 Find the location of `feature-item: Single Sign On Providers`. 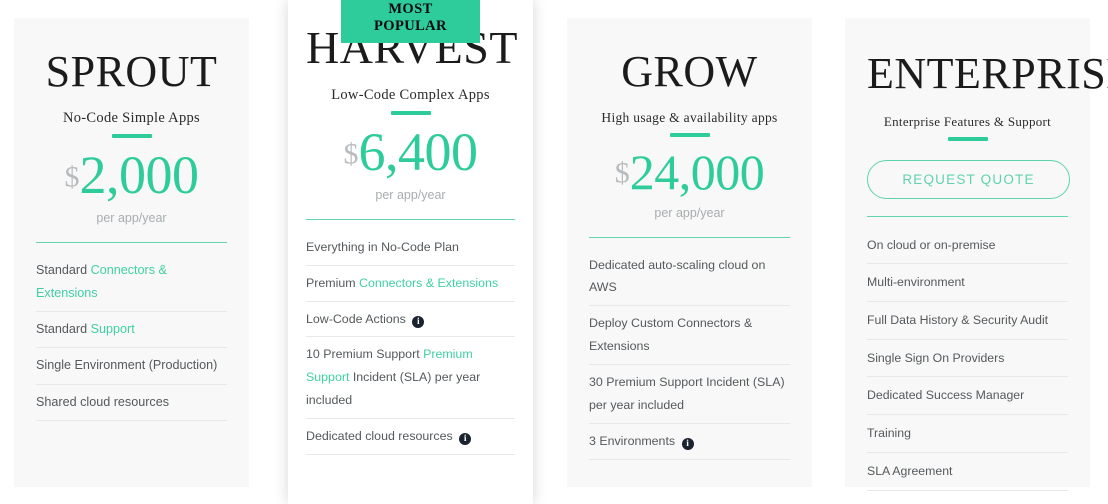

feature-item: Single Sign On Providers is located at coordinates (967, 359).